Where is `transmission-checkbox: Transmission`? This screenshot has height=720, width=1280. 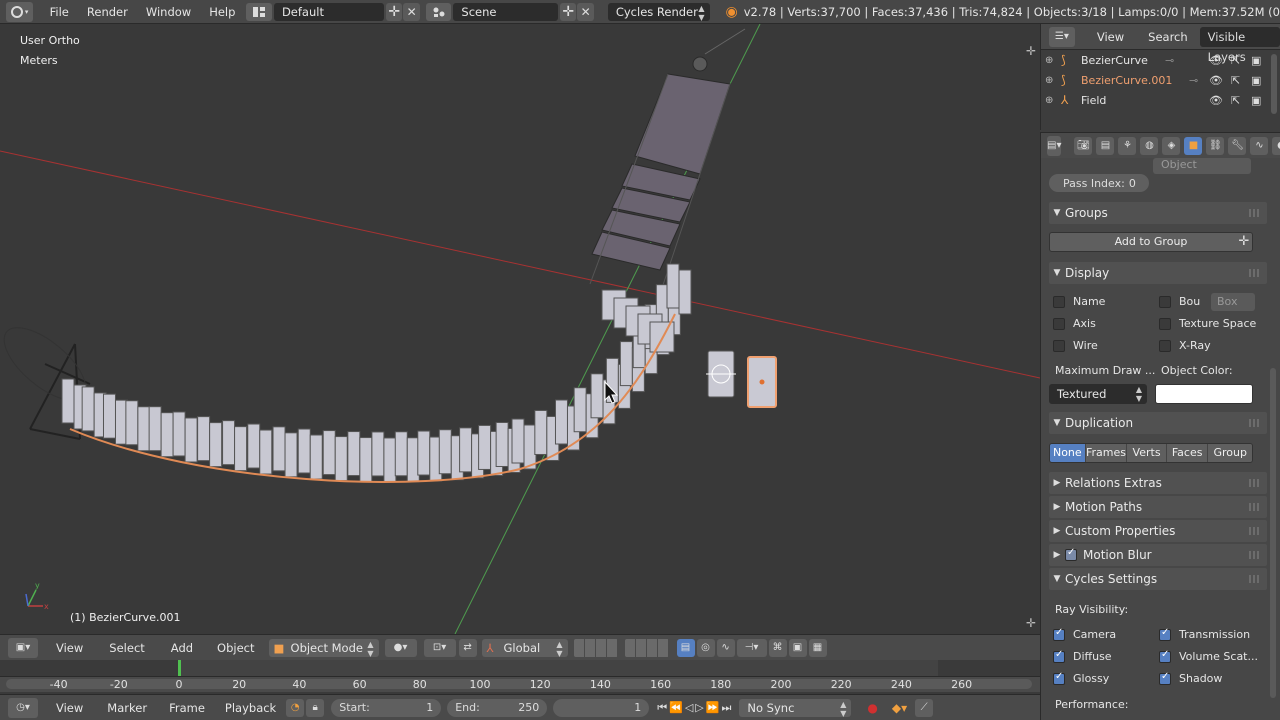 transmission-checkbox: Transmission is located at coordinates (1204, 634).